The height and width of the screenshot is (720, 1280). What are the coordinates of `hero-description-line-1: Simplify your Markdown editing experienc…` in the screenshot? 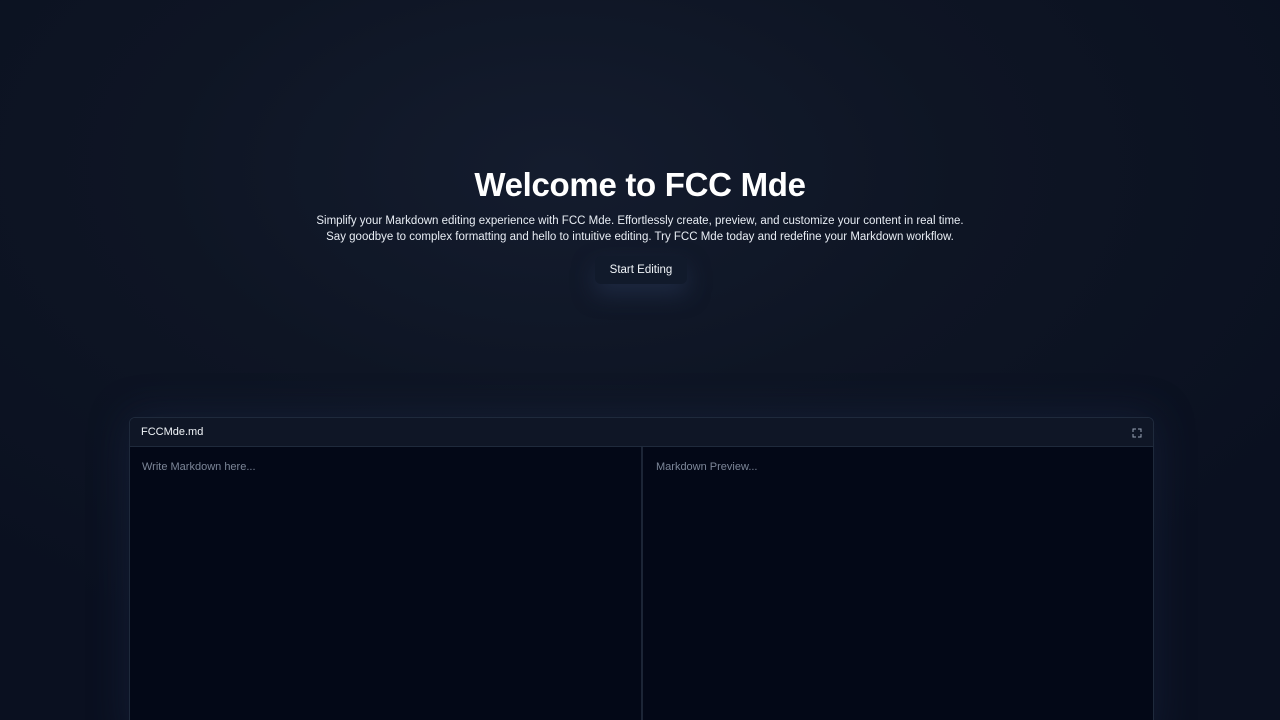 It's located at (640, 221).